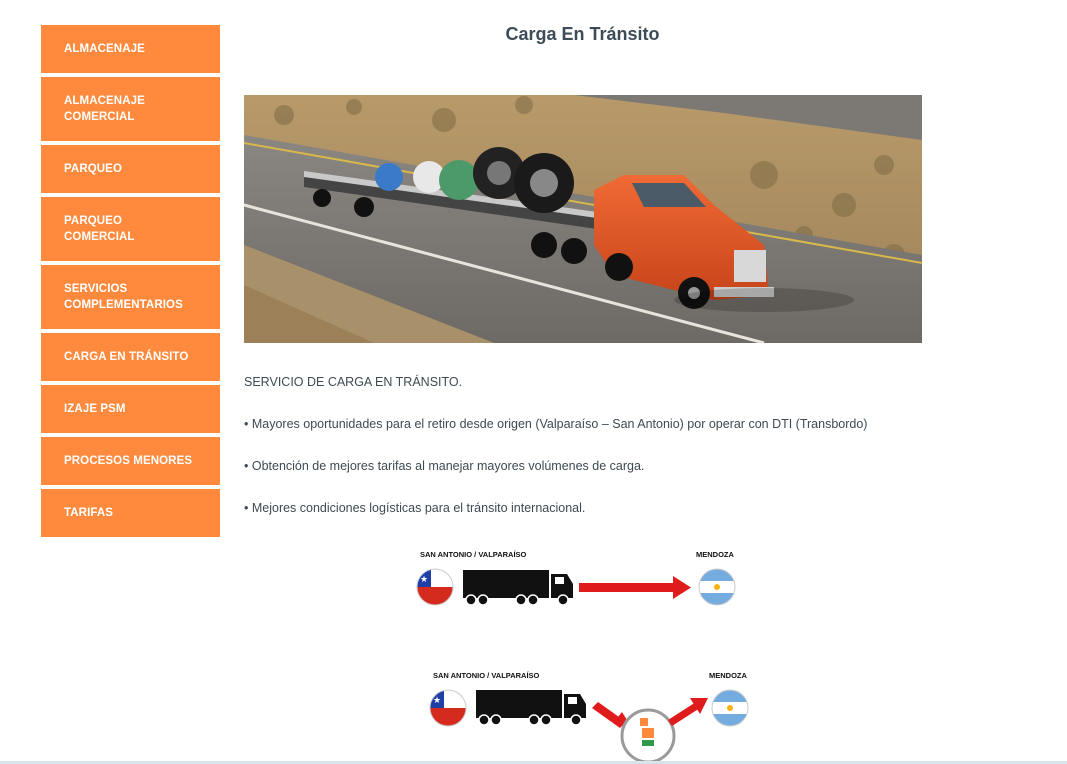  What do you see at coordinates (130, 297) in the screenshot?
I see `sidebar-item-servicios-complementarios: SERVICIOS COMPLEMENTARIOS` at bounding box center [130, 297].